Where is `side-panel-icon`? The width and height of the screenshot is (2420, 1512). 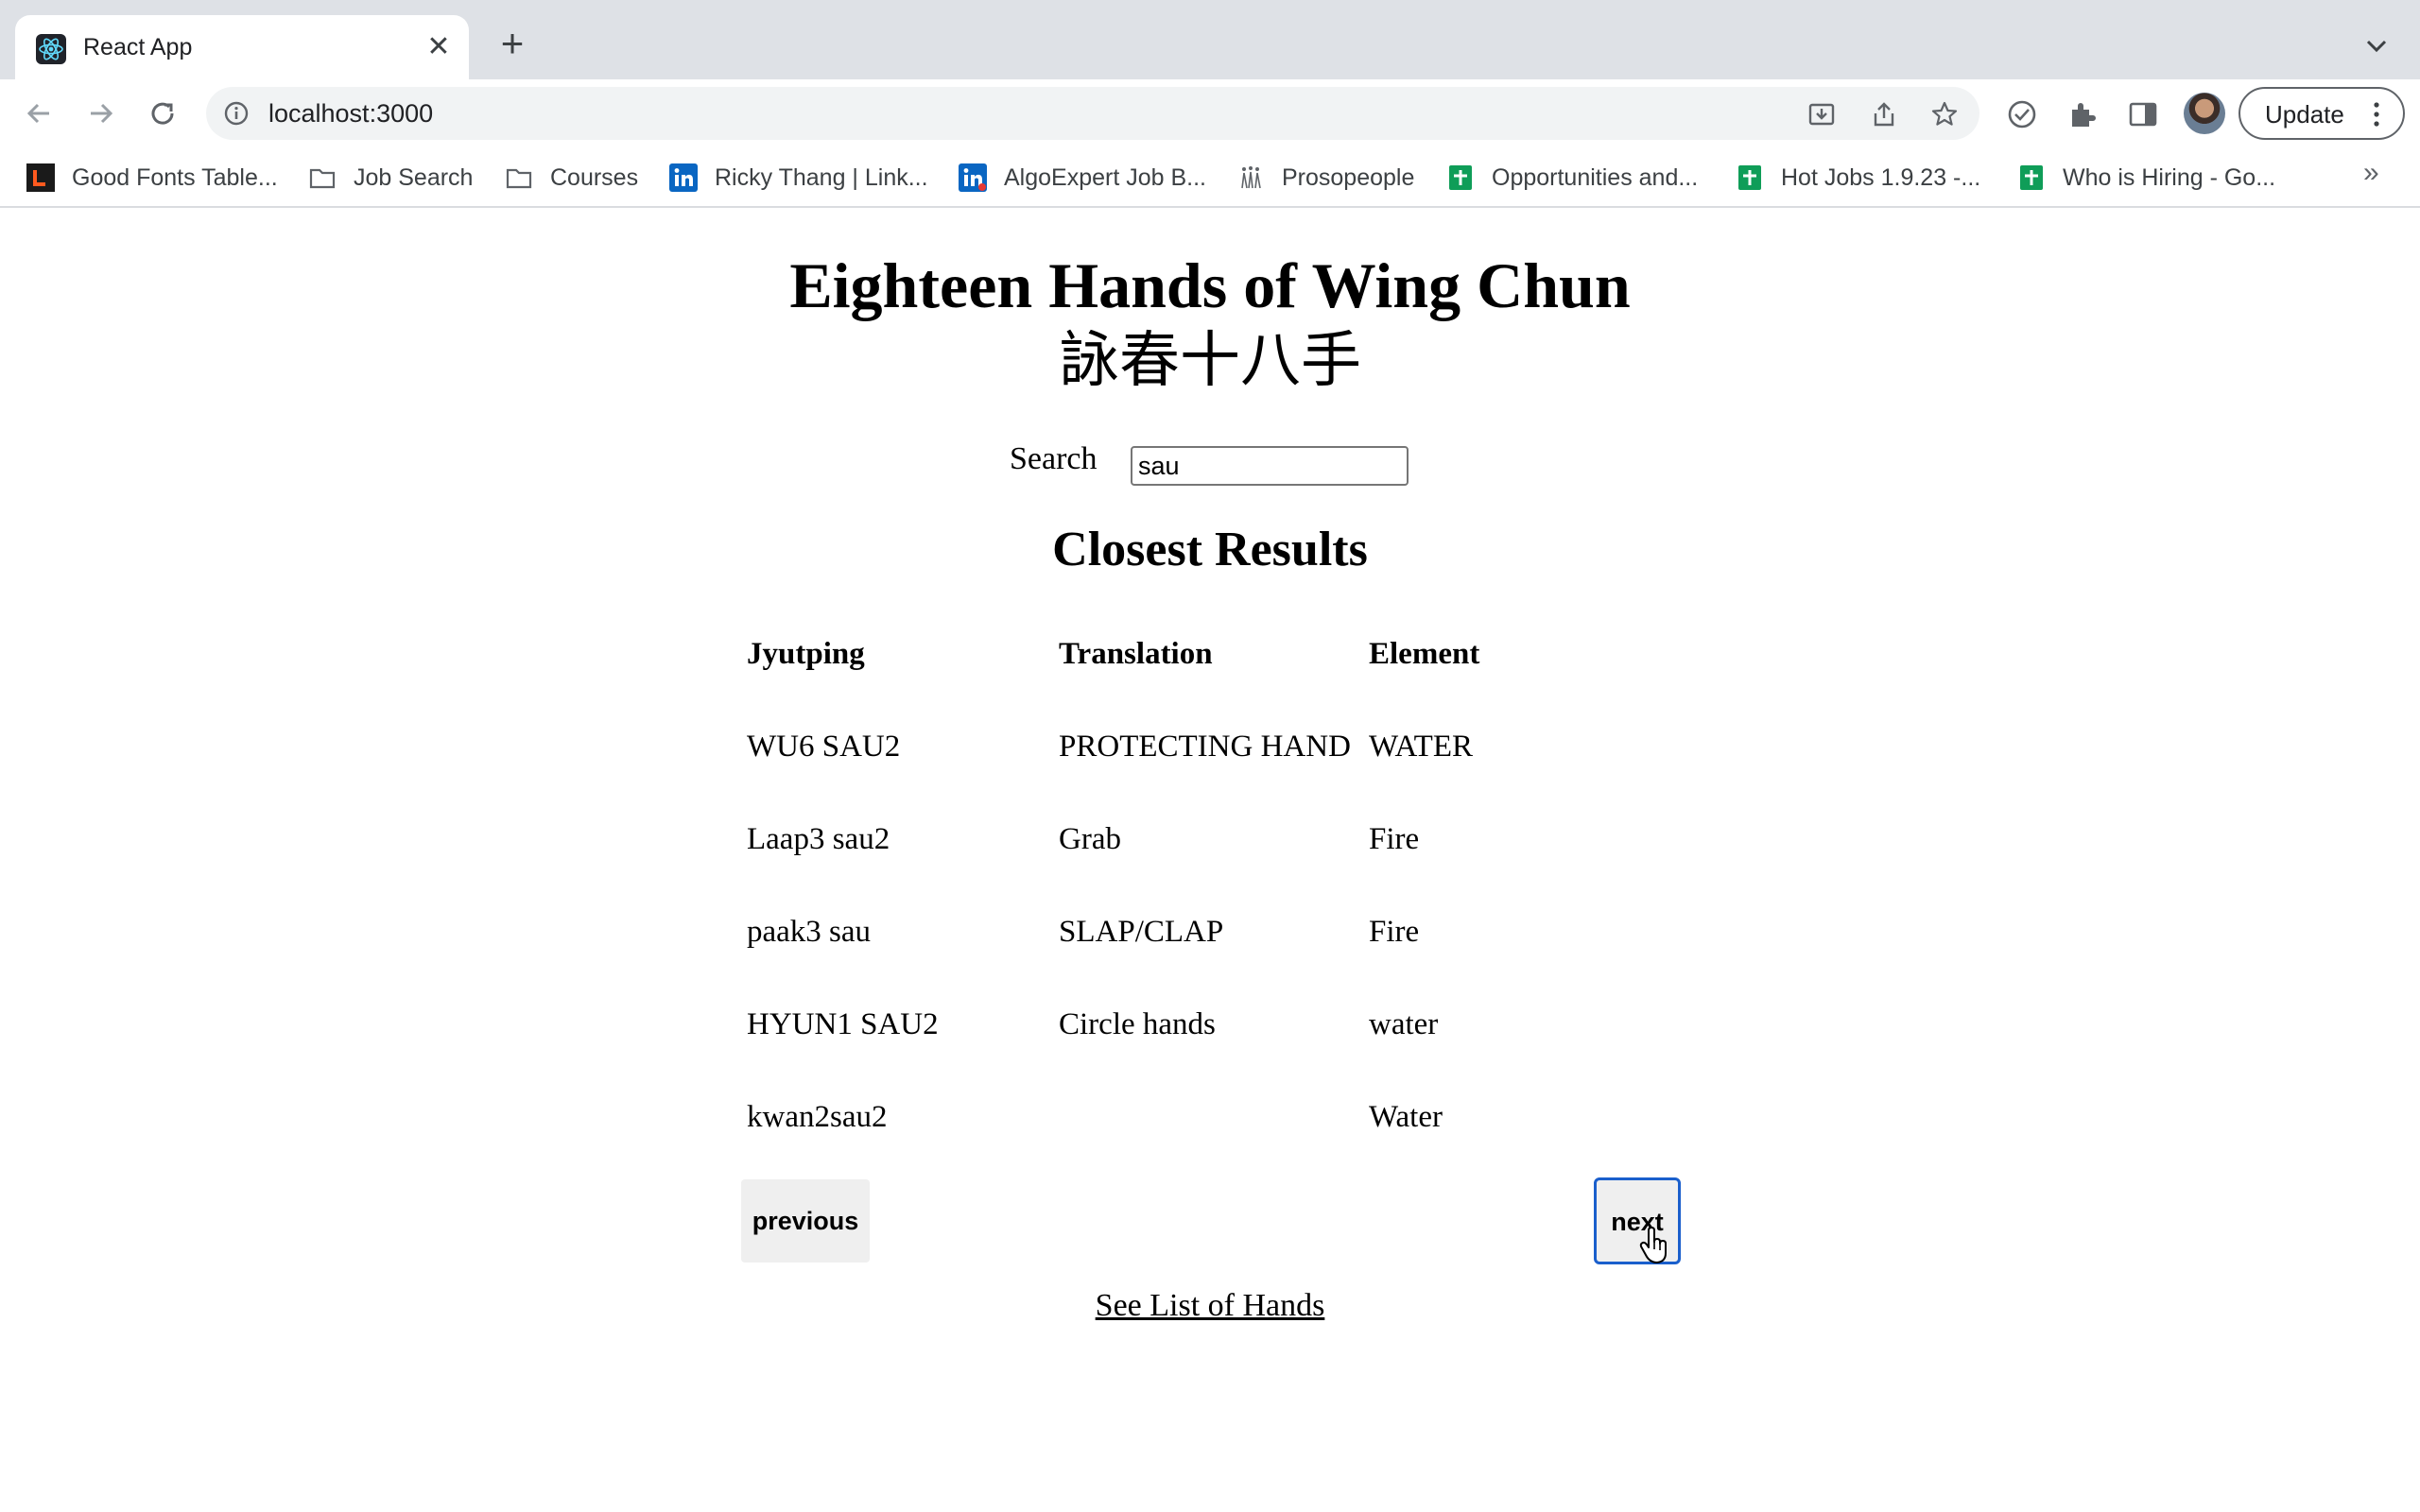
side-panel-icon is located at coordinates (2143, 114).